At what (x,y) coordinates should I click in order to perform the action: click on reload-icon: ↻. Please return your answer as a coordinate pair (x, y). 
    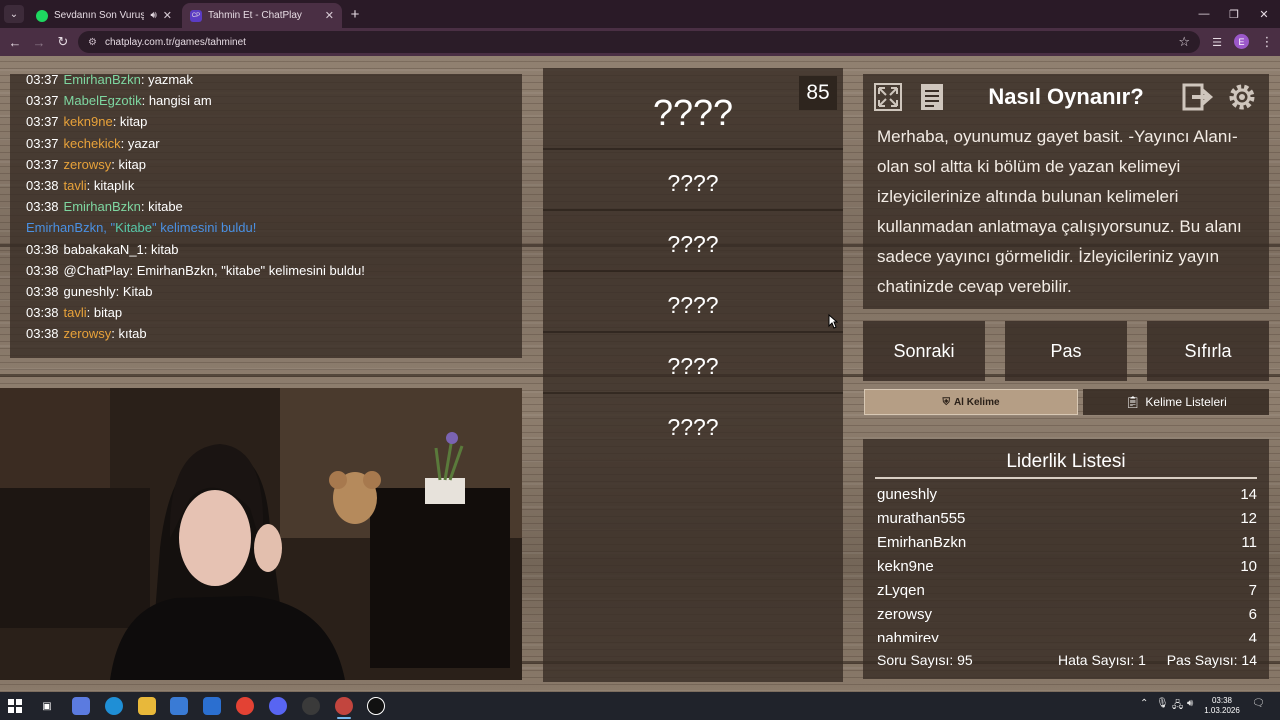
    Looking at the image, I should click on (63, 42).